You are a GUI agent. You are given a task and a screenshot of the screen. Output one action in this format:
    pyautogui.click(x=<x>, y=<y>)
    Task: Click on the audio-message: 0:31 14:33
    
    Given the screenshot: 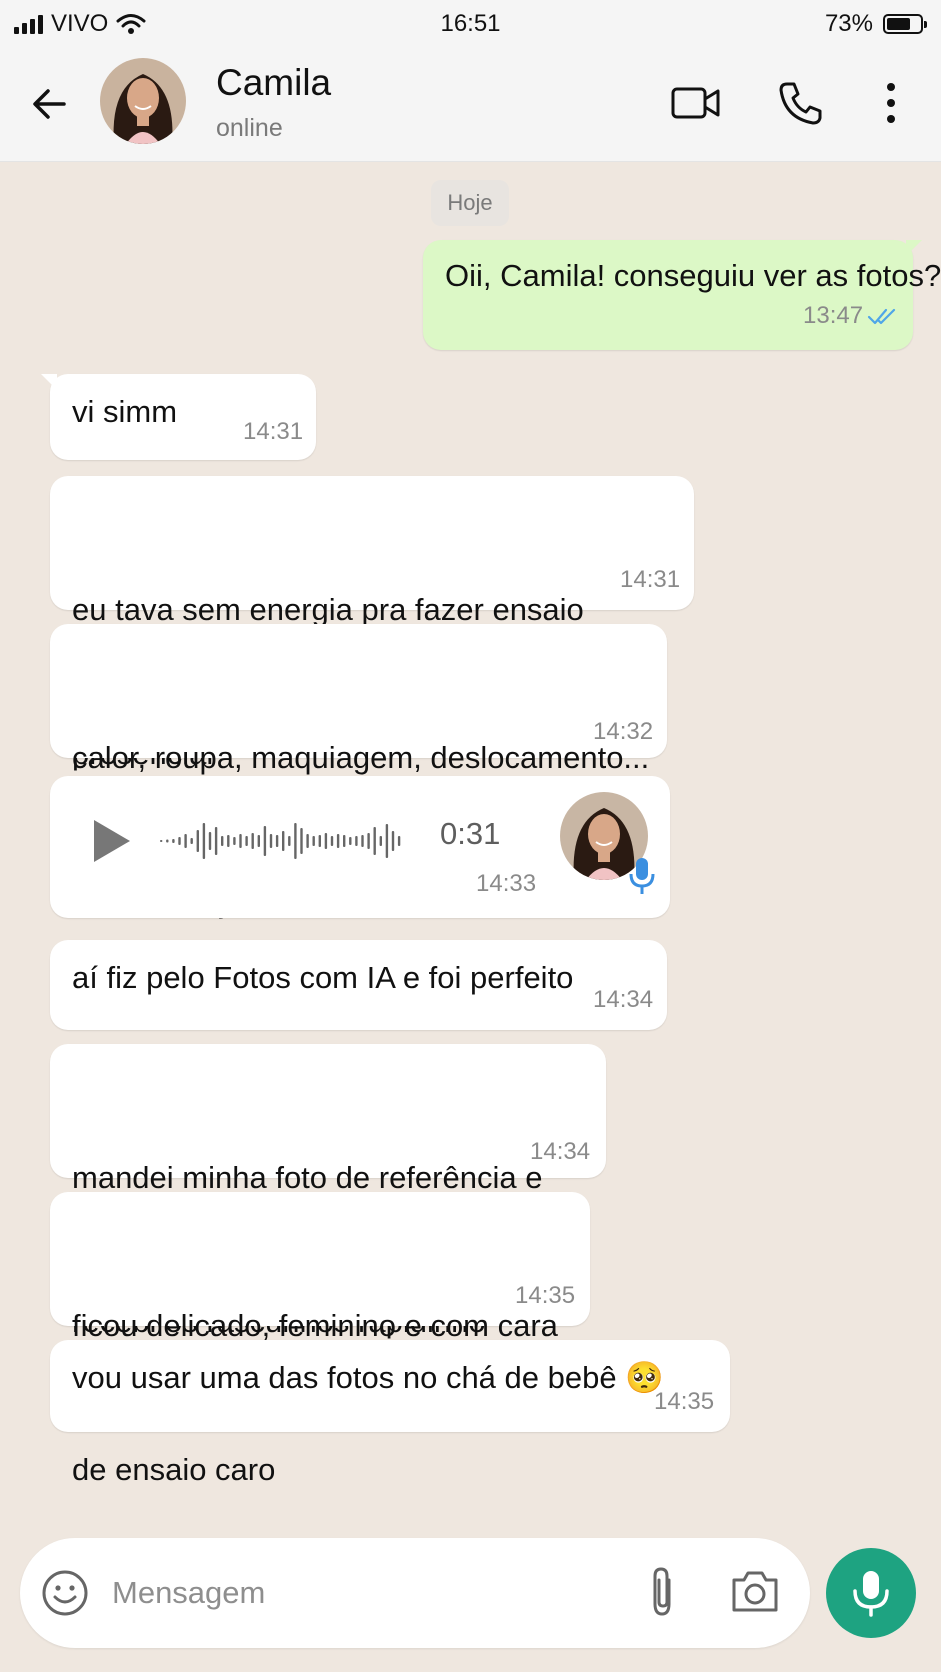 What is the action you would take?
    pyautogui.click(x=360, y=847)
    